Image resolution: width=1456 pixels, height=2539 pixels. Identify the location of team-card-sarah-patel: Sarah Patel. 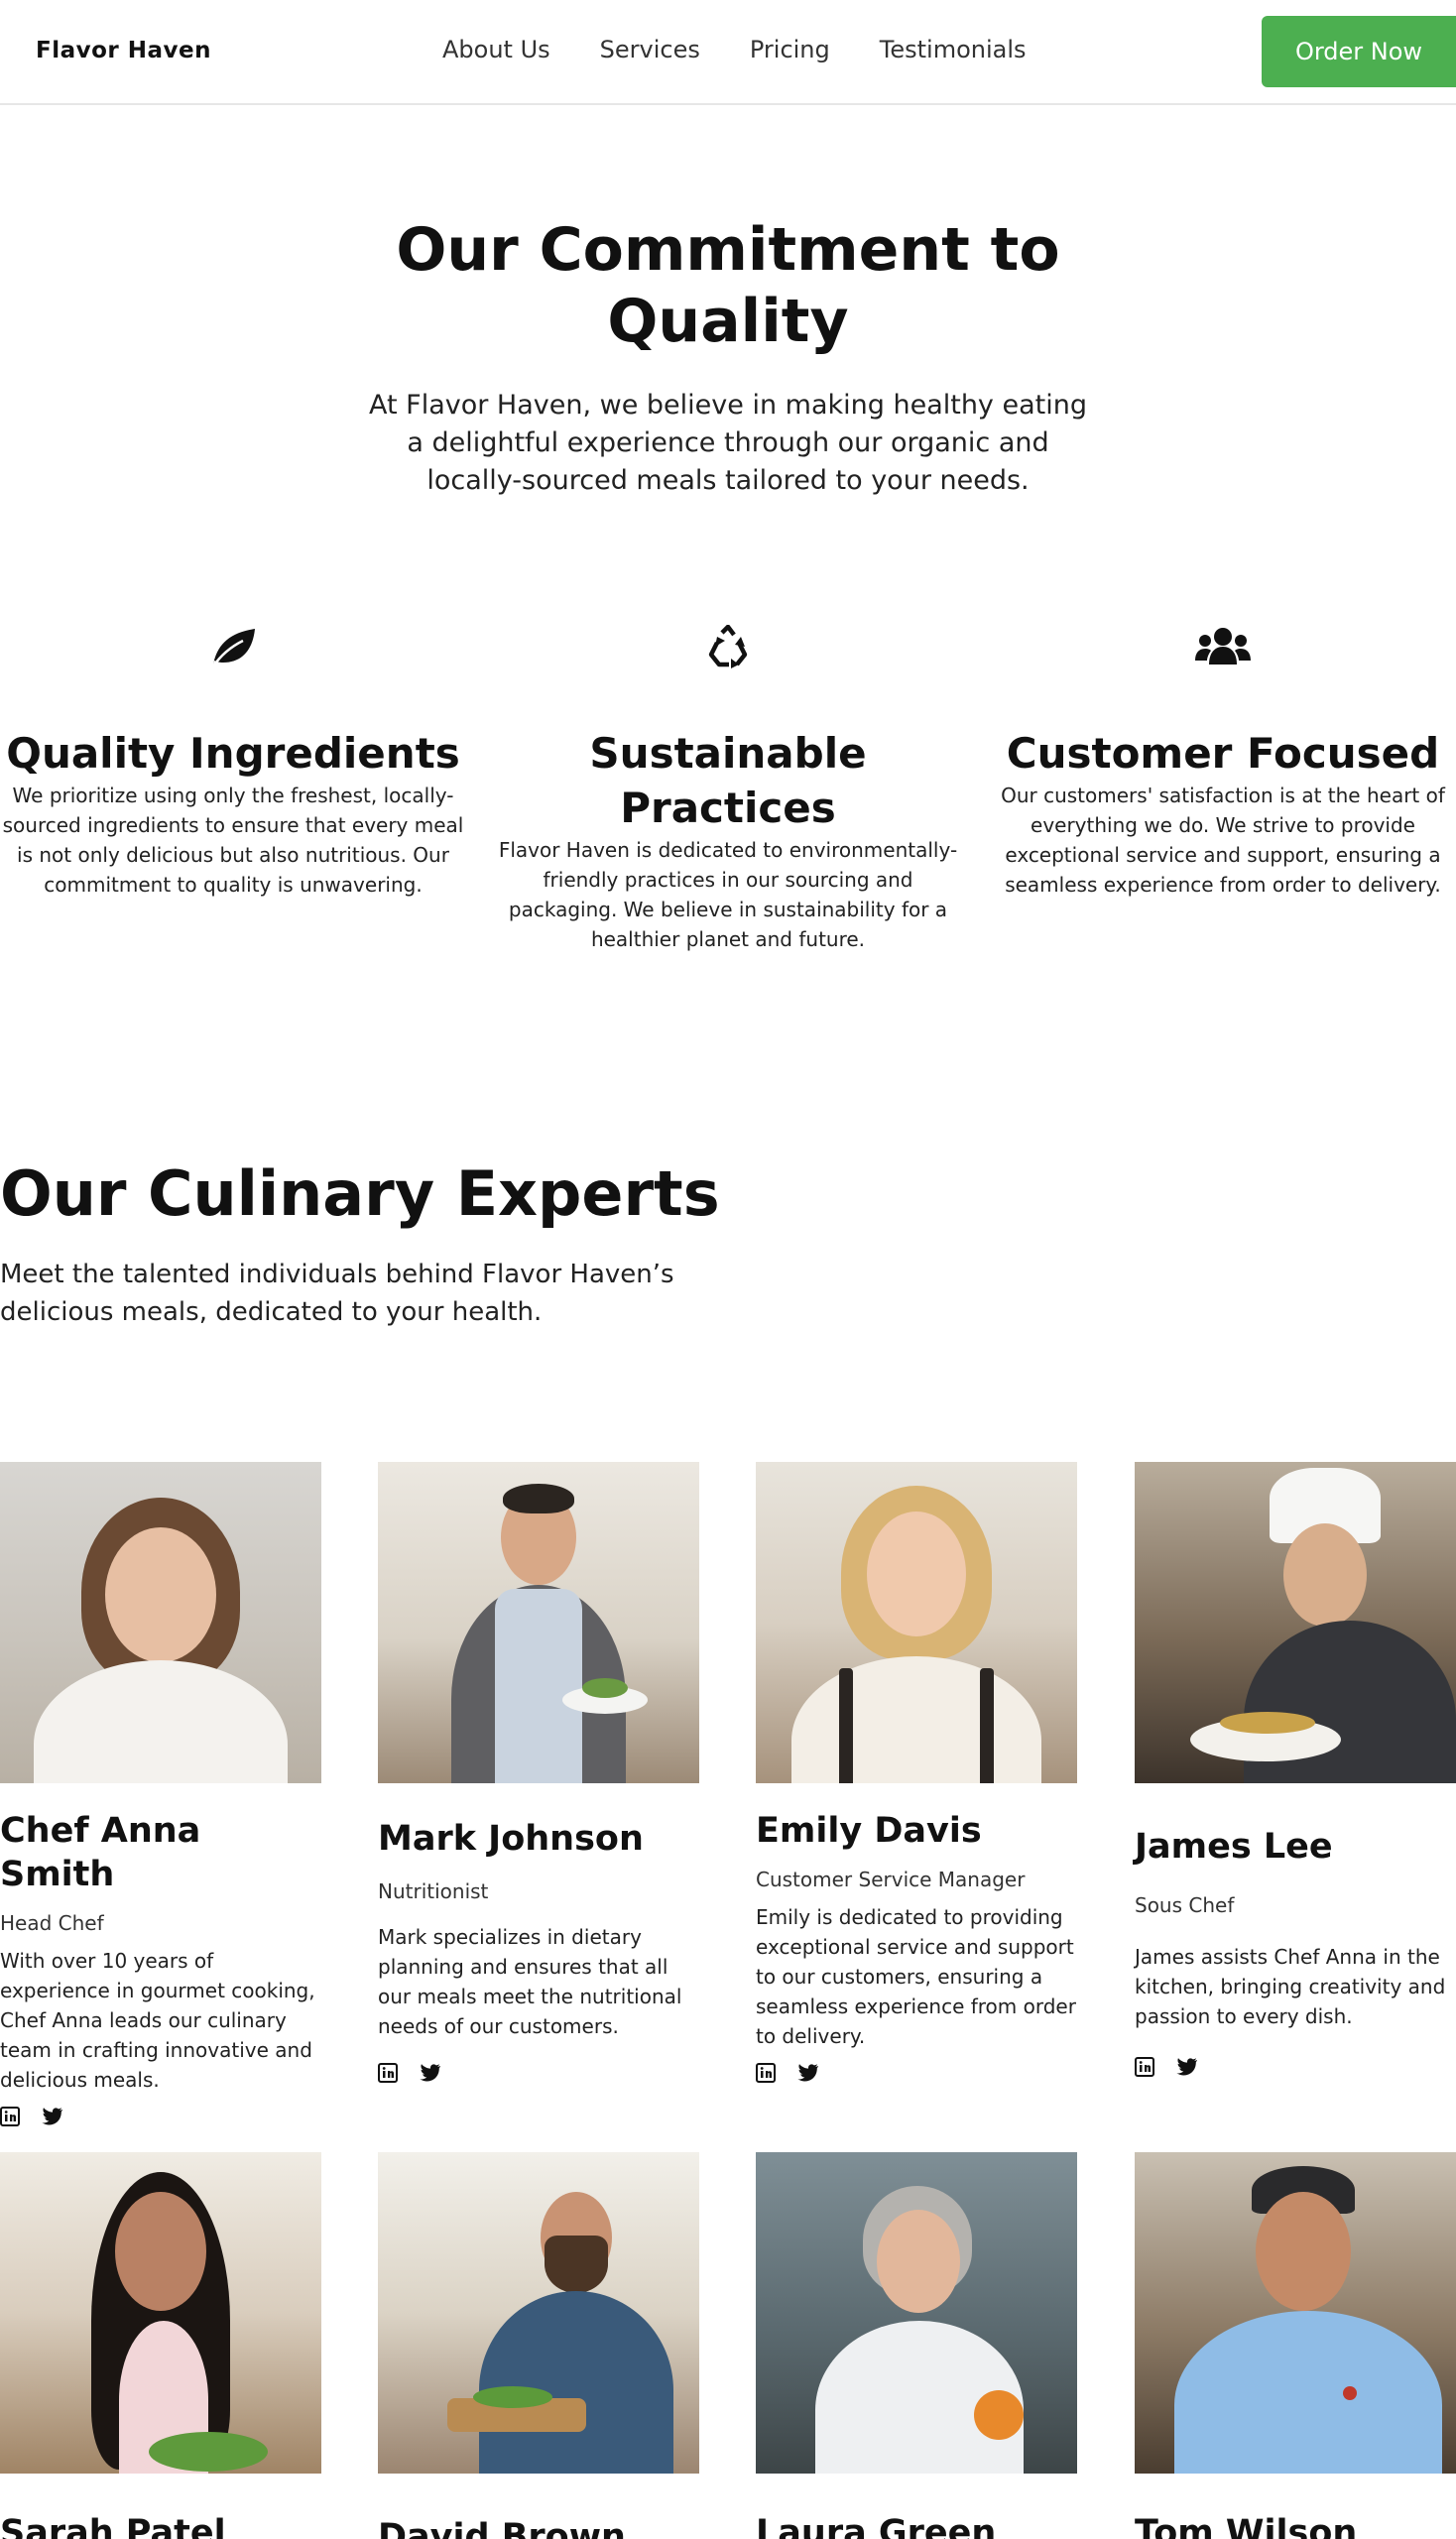
(160, 2345).